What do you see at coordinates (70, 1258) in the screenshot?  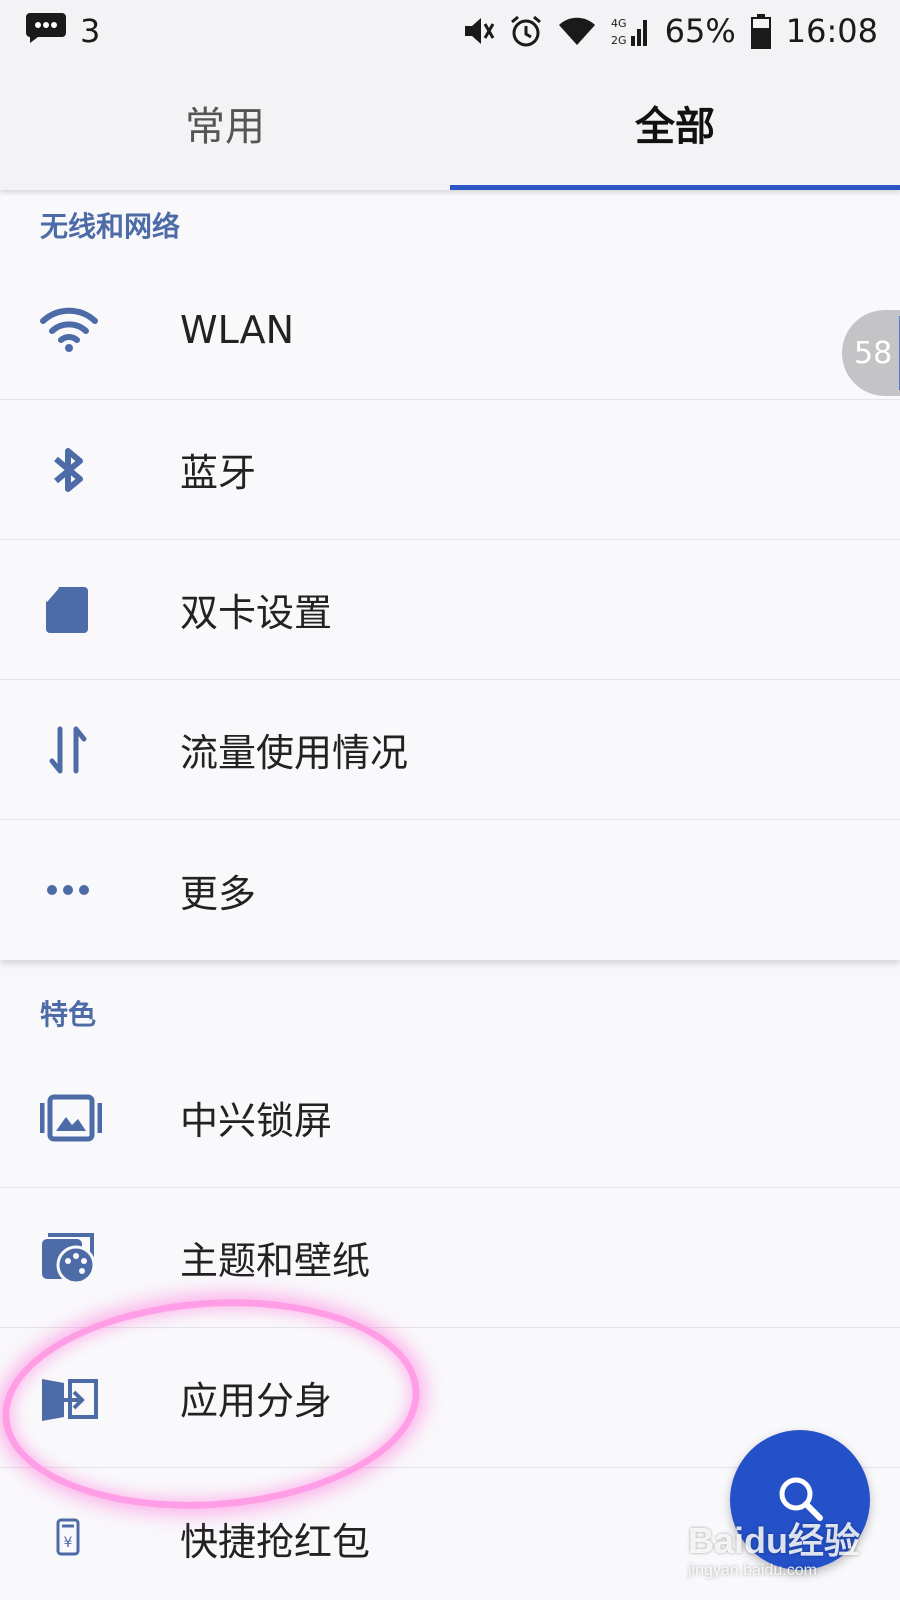 I see `theme-palette-icon` at bounding box center [70, 1258].